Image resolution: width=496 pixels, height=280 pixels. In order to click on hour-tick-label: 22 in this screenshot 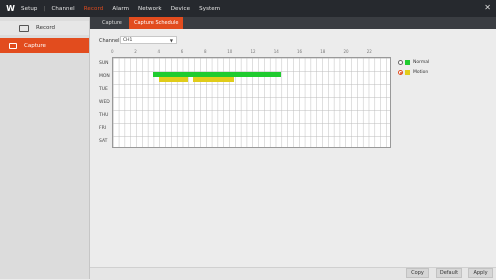, I will do `click(369, 51)`.